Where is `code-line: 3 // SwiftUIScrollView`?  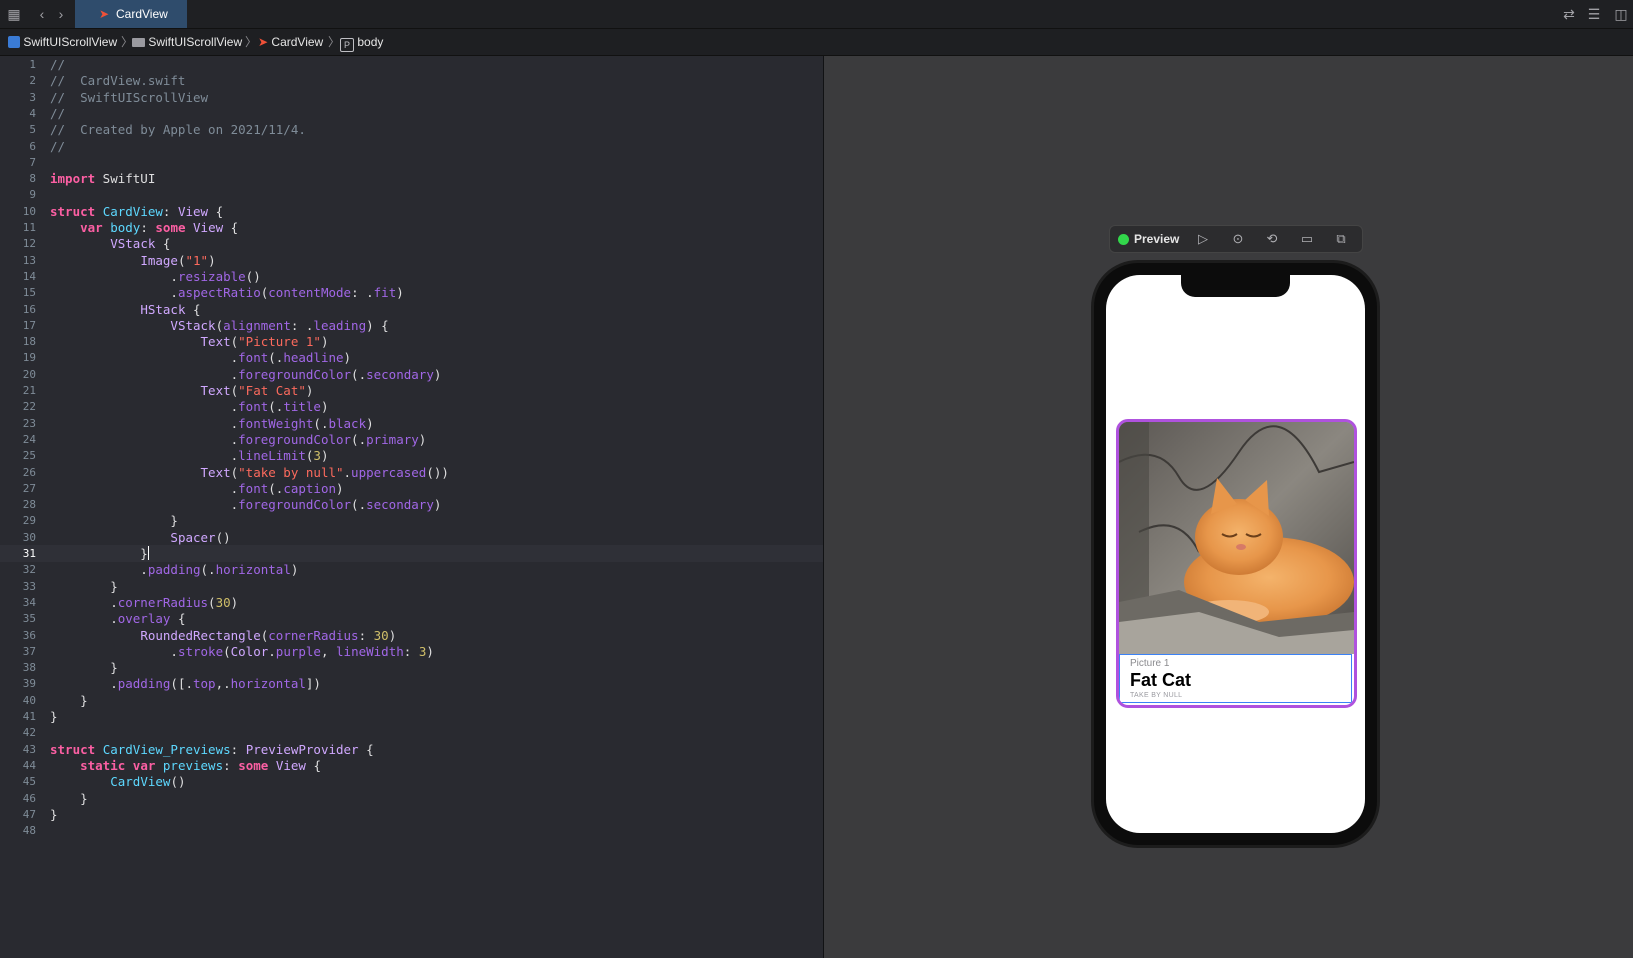 code-line: 3 // SwiftUIScrollView is located at coordinates (411, 97).